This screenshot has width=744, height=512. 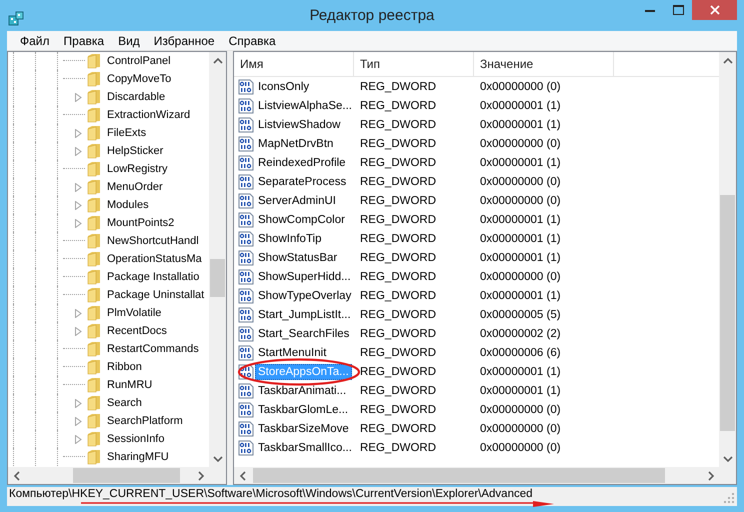 I want to click on tree-item: LowRegistry, so click(x=137, y=169).